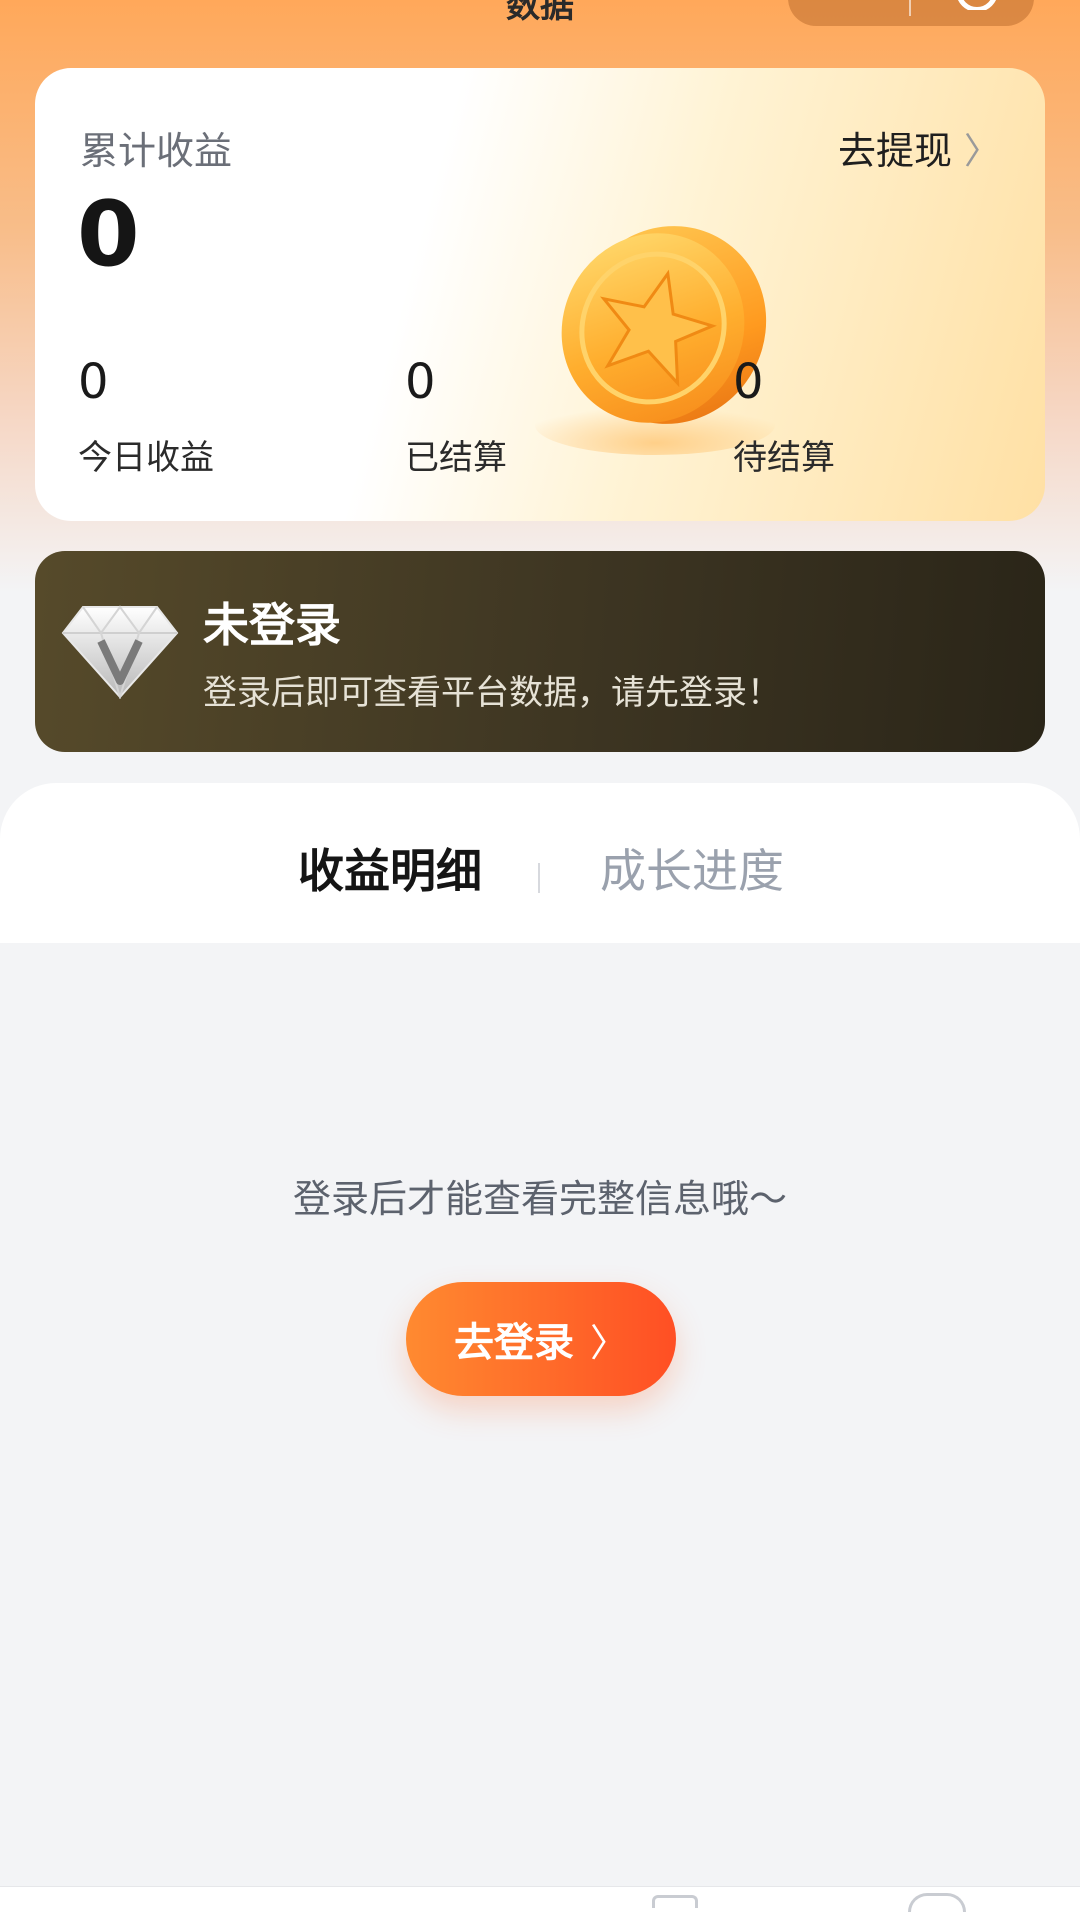  Describe the element at coordinates (540, 651) in the screenshot. I see `login-banner: 未登录 登录后即可查看平台数据，请先登录！` at that location.